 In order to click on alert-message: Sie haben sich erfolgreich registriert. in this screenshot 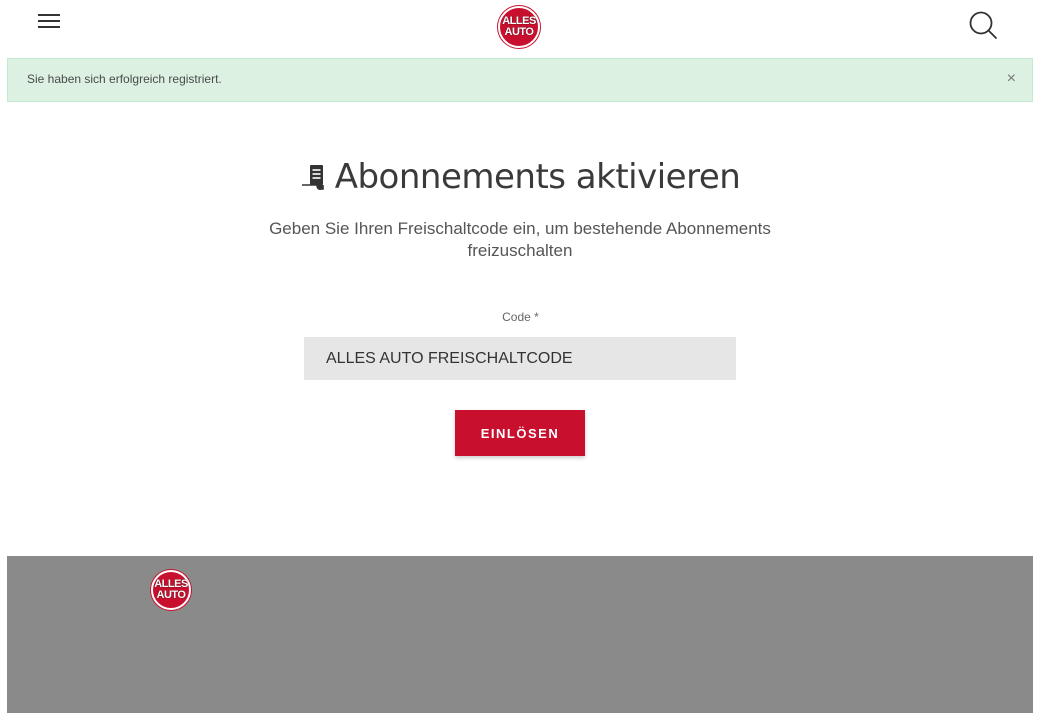, I will do `click(124, 79)`.